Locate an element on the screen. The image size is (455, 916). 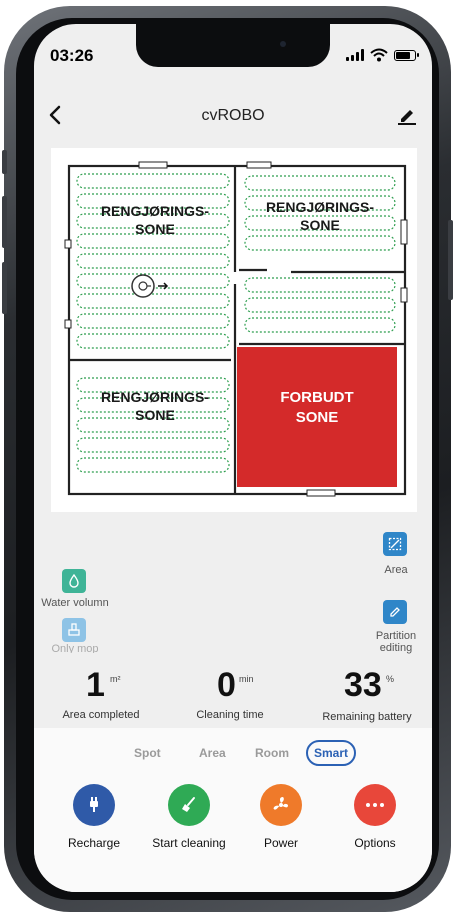
water-drop-icon is located at coordinates (74, 581).